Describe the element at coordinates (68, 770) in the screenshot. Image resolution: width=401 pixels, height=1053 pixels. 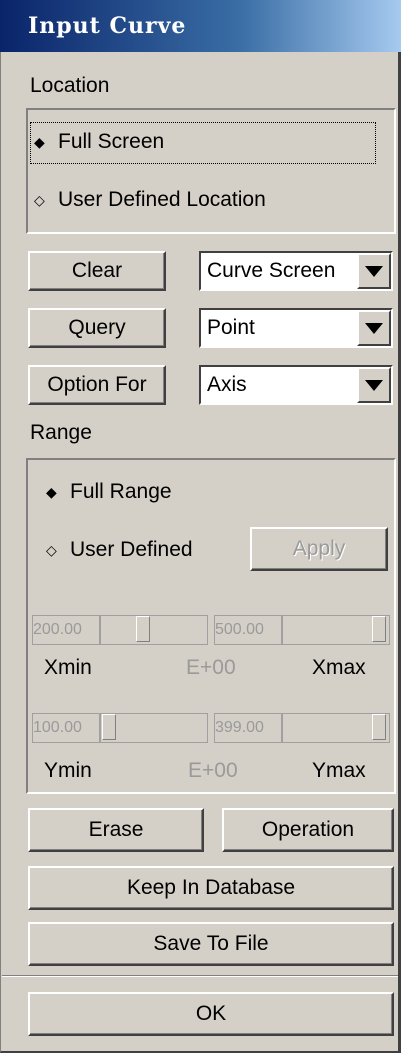
I see `ymin-label: Ymin` at that location.